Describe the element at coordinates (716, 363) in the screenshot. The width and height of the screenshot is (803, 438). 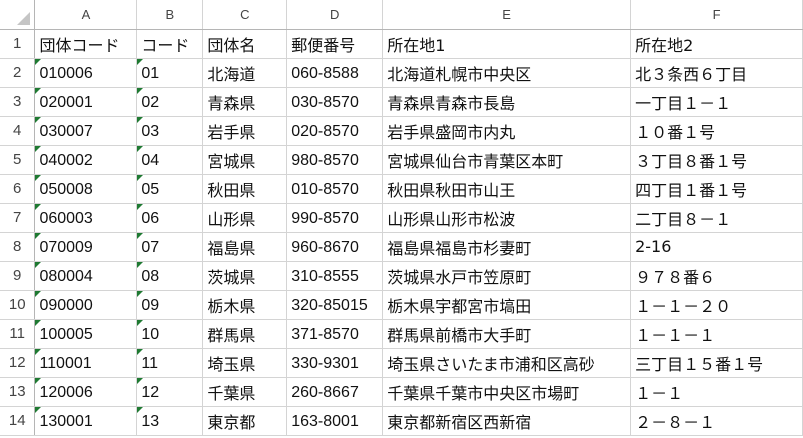
I see `cell-f: 三丁目１５番１号` at that location.